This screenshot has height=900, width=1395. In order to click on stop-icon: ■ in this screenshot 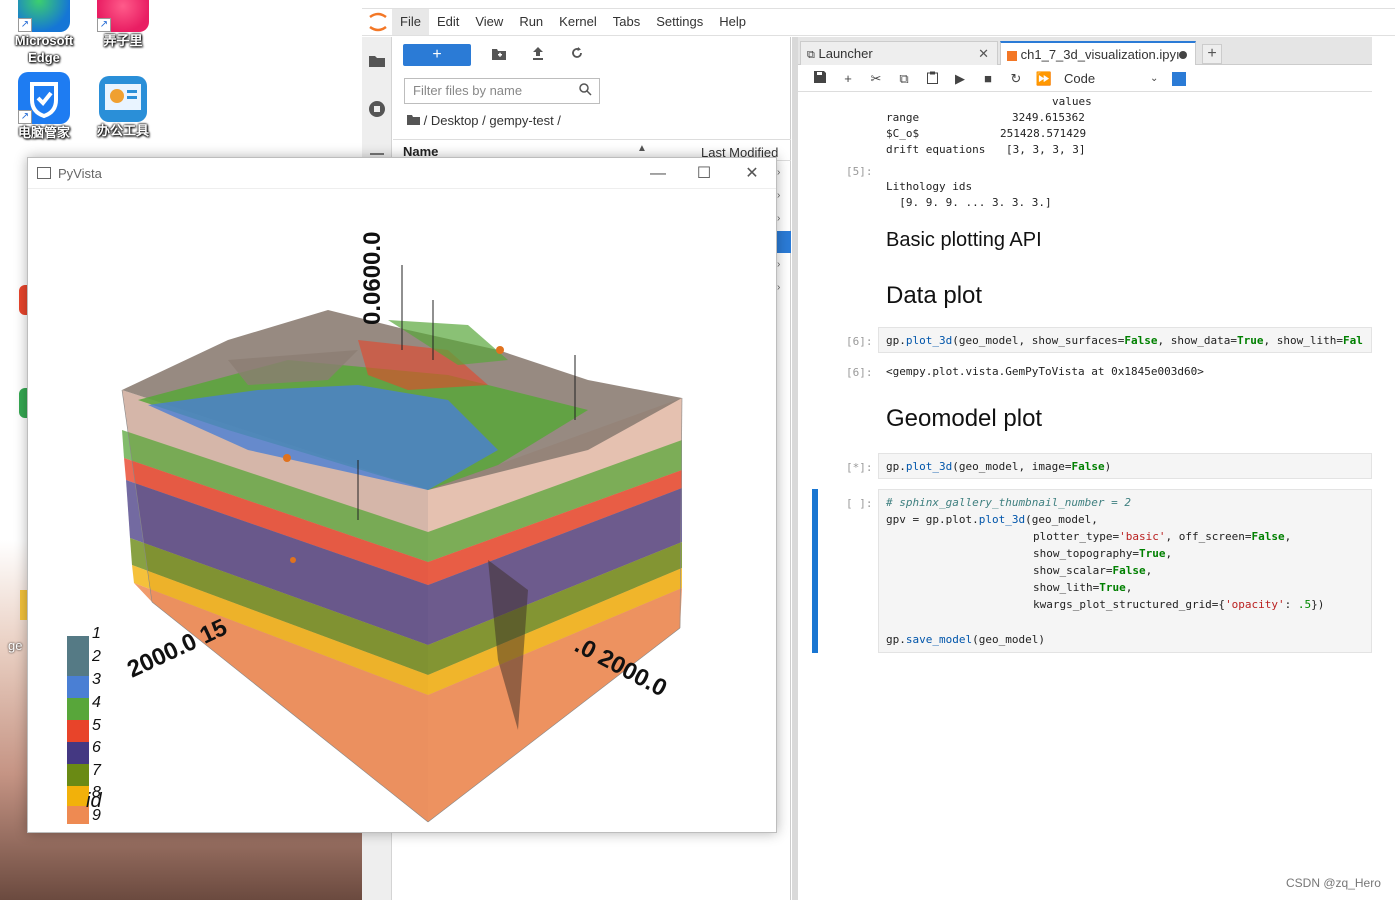, I will do `click(988, 78)`.